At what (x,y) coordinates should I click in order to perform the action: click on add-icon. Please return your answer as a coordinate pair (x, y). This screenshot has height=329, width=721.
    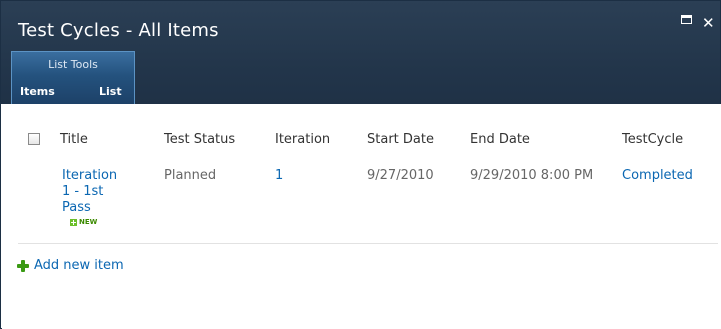
    Looking at the image, I should click on (23, 265).